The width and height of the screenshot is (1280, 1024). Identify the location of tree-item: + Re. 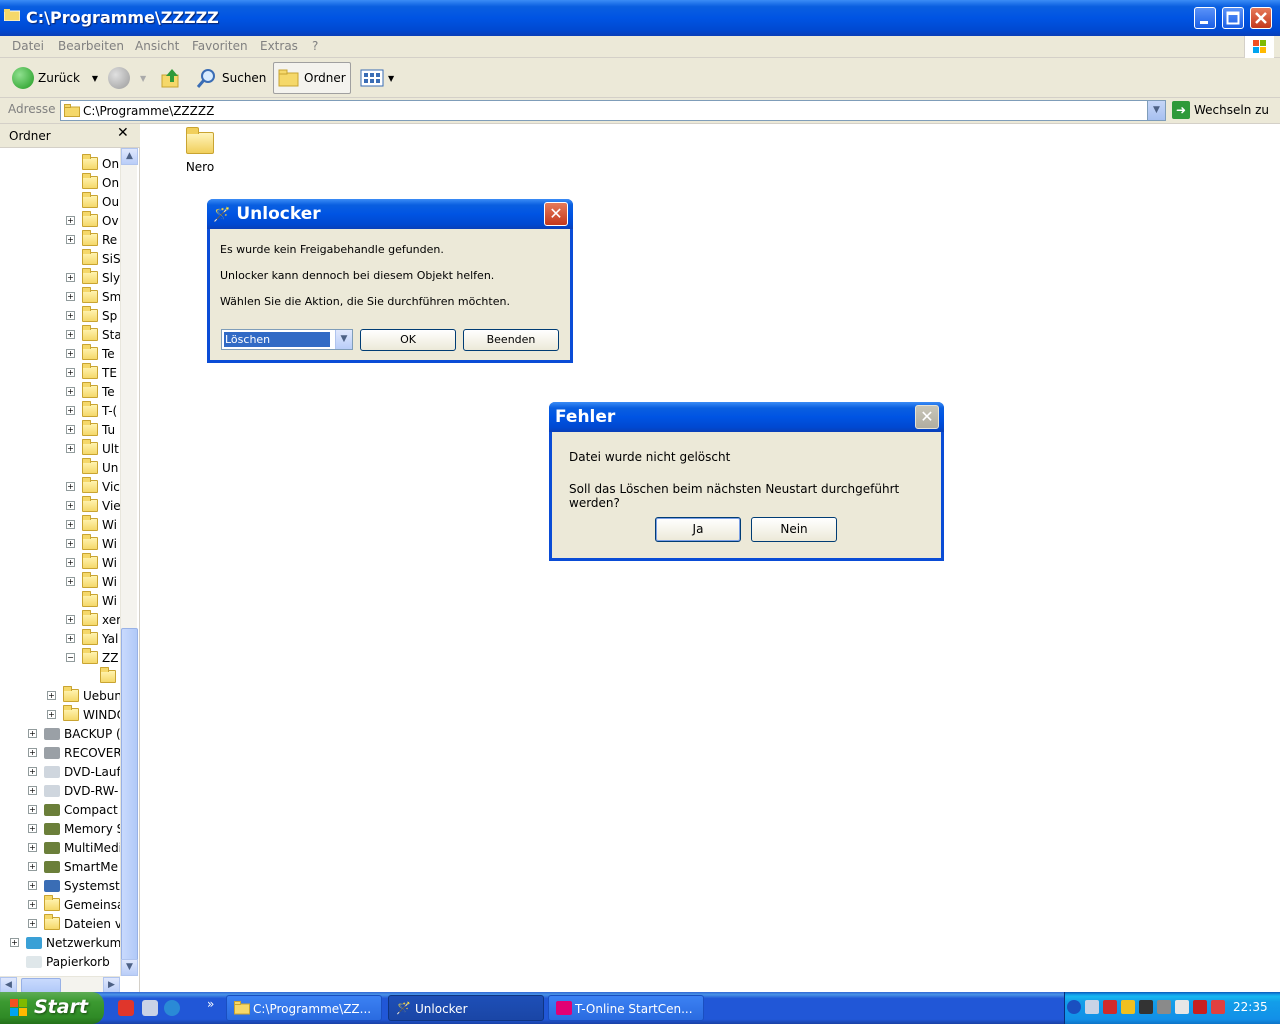
(91, 239).